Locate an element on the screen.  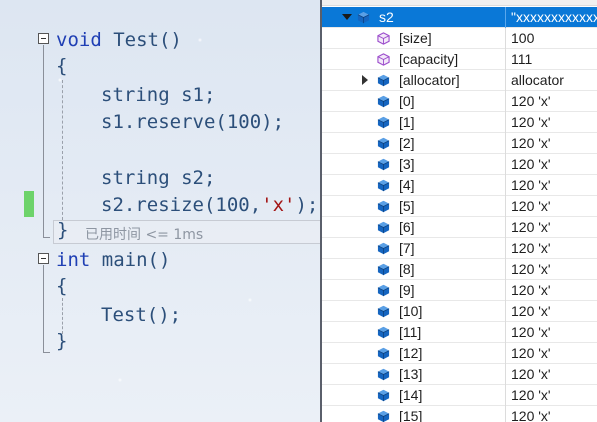
watch-row: [15] 120 'x' is located at coordinates (459, 414).